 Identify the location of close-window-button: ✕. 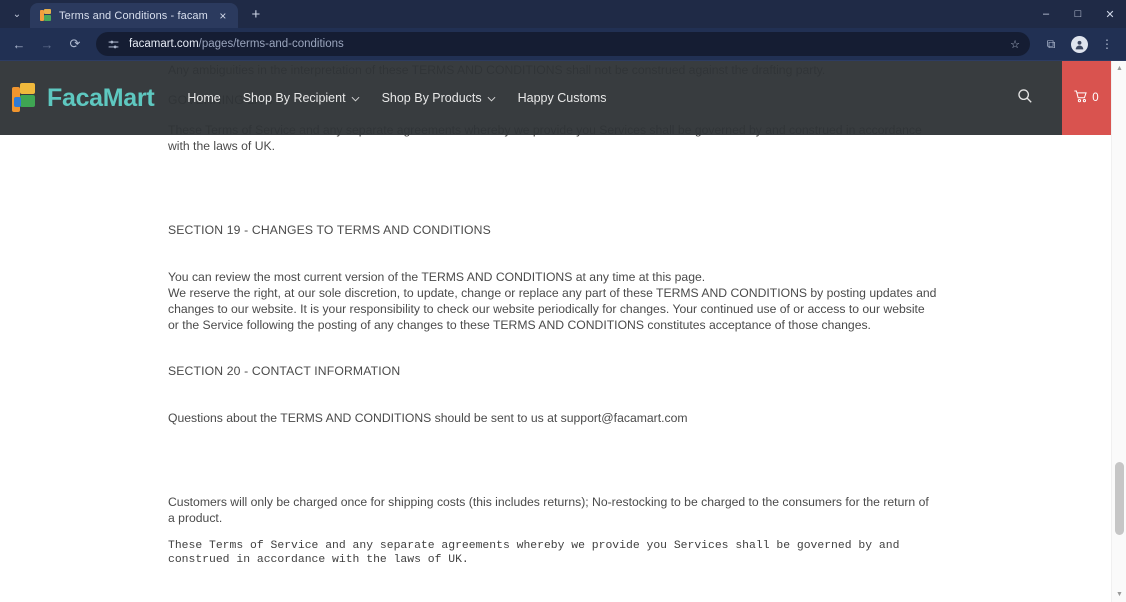
(1110, 14).